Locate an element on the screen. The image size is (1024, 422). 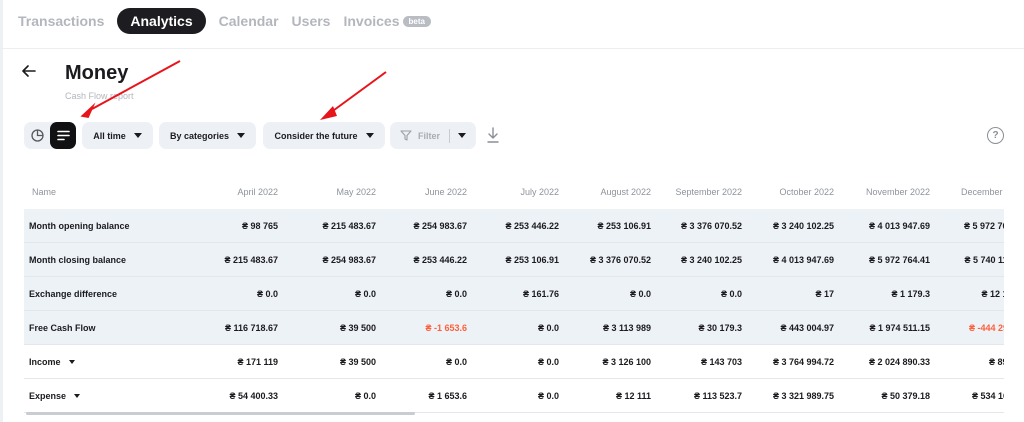
value-cell: ₴ 534 162.11 is located at coordinates (987, 395).